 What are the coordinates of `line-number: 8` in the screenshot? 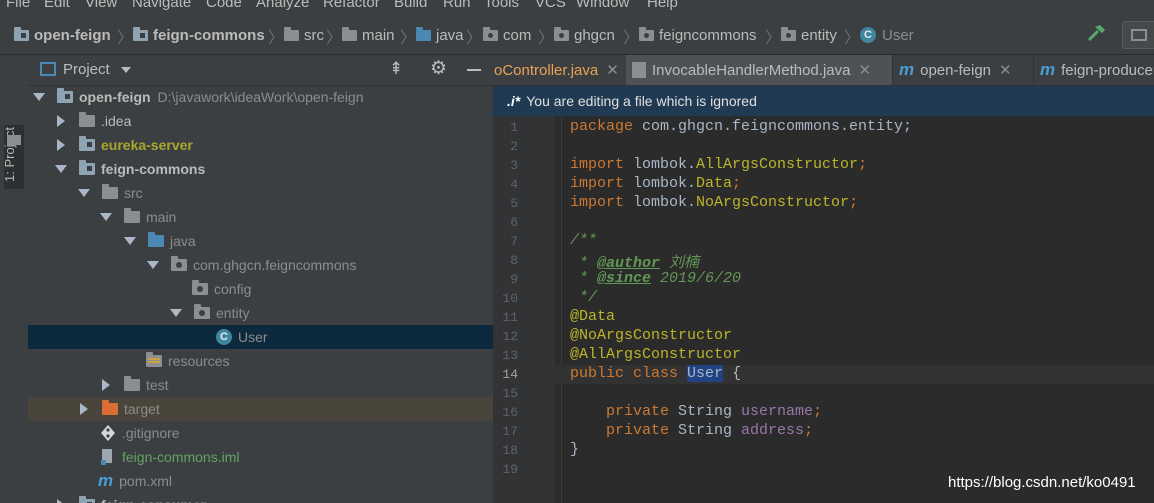 It's located at (514, 260).